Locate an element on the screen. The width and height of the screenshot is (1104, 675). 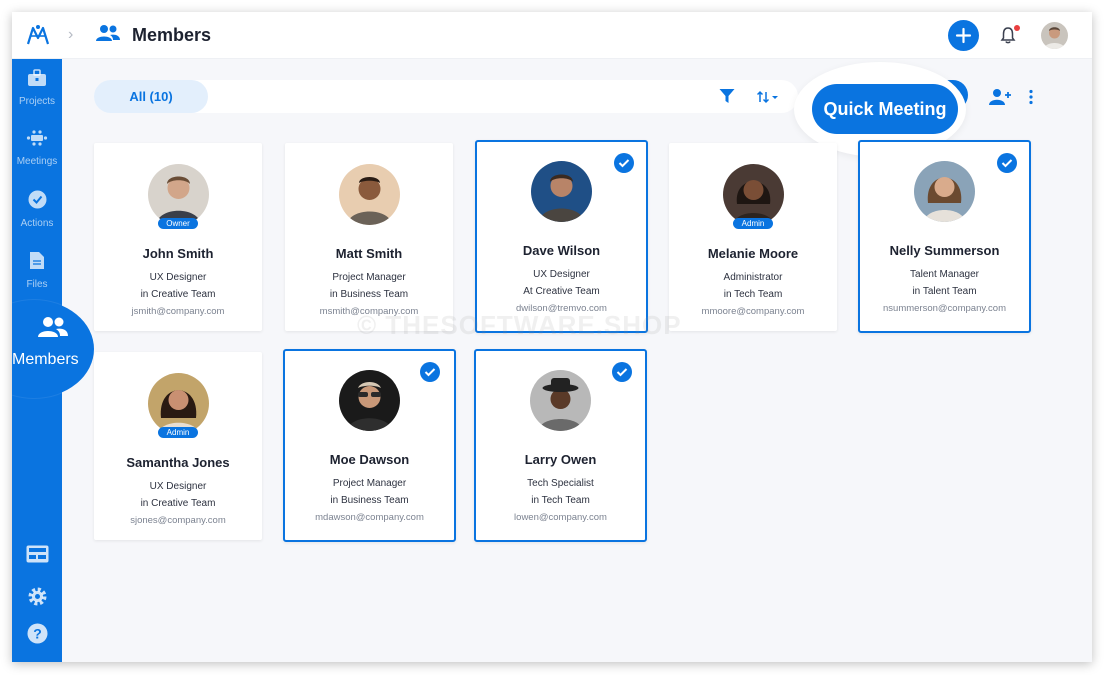
member-email: mmoore@company.com is located at coordinates (753, 311).